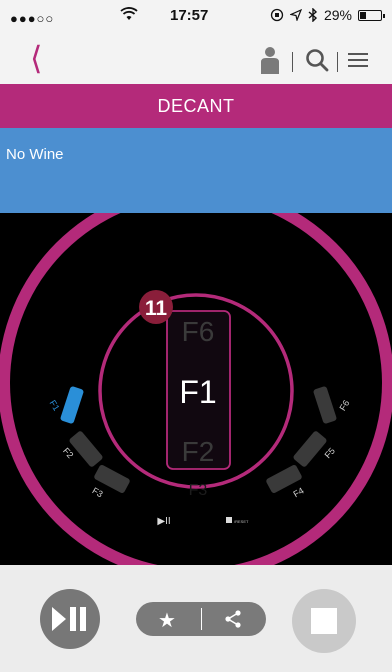  Describe the element at coordinates (295, 15) in the screenshot. I see `location-icon` at that location.